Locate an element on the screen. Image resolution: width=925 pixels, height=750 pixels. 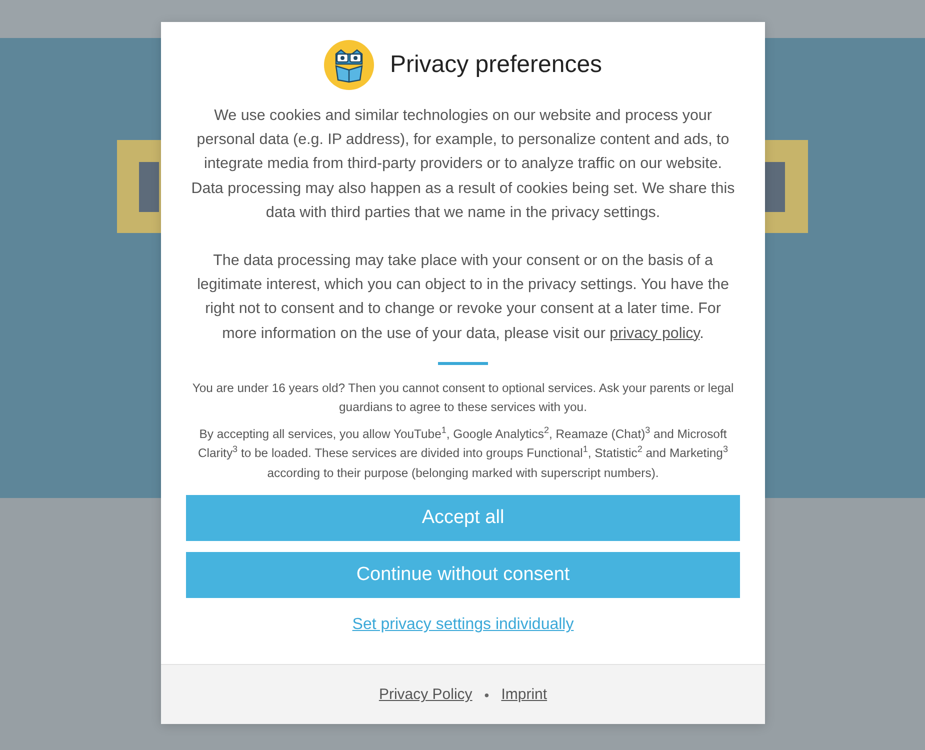
owl-logo-icon is located at coordinates (349, 65).